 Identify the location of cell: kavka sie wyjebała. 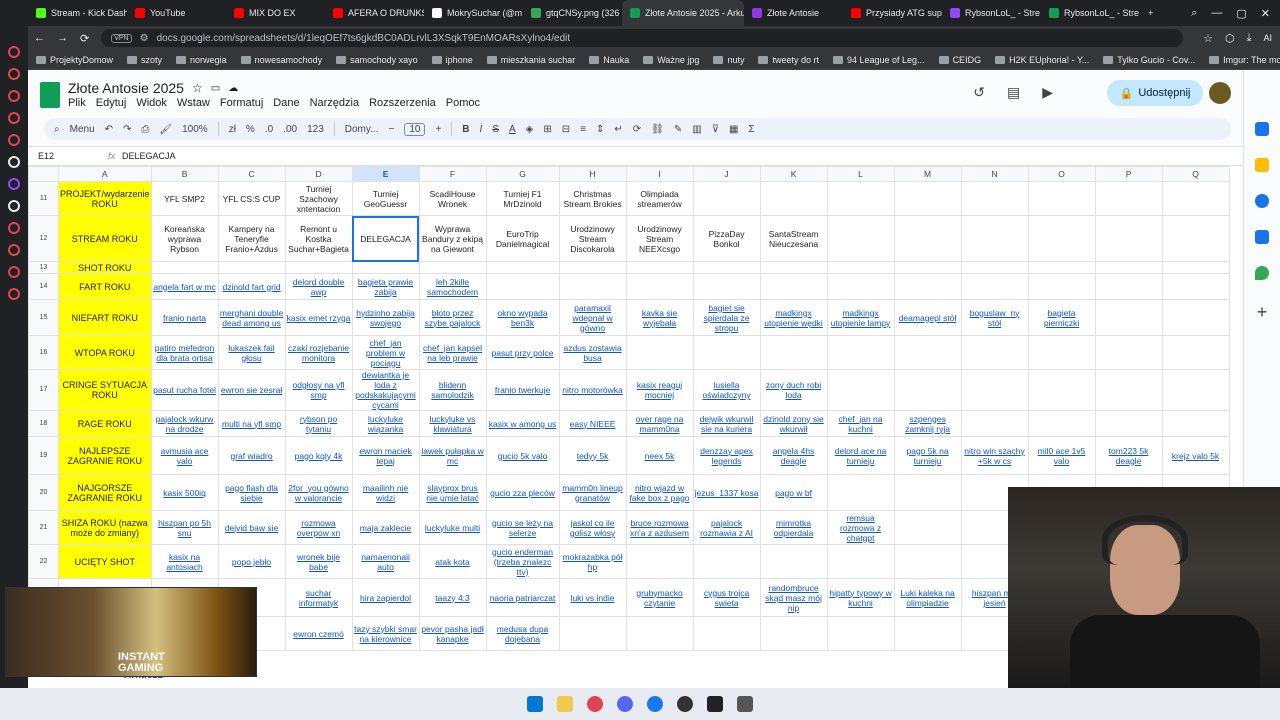
(659, 317).